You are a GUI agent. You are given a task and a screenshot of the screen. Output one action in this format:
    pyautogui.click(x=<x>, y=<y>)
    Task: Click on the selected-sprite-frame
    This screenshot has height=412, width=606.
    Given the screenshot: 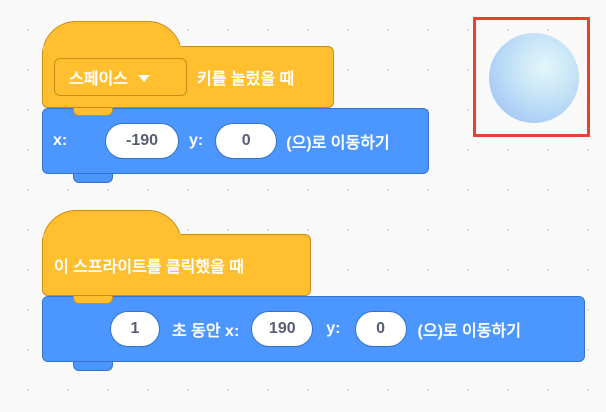 What is the action you would take?
    pyautogui.click(x=531, y=77)
    